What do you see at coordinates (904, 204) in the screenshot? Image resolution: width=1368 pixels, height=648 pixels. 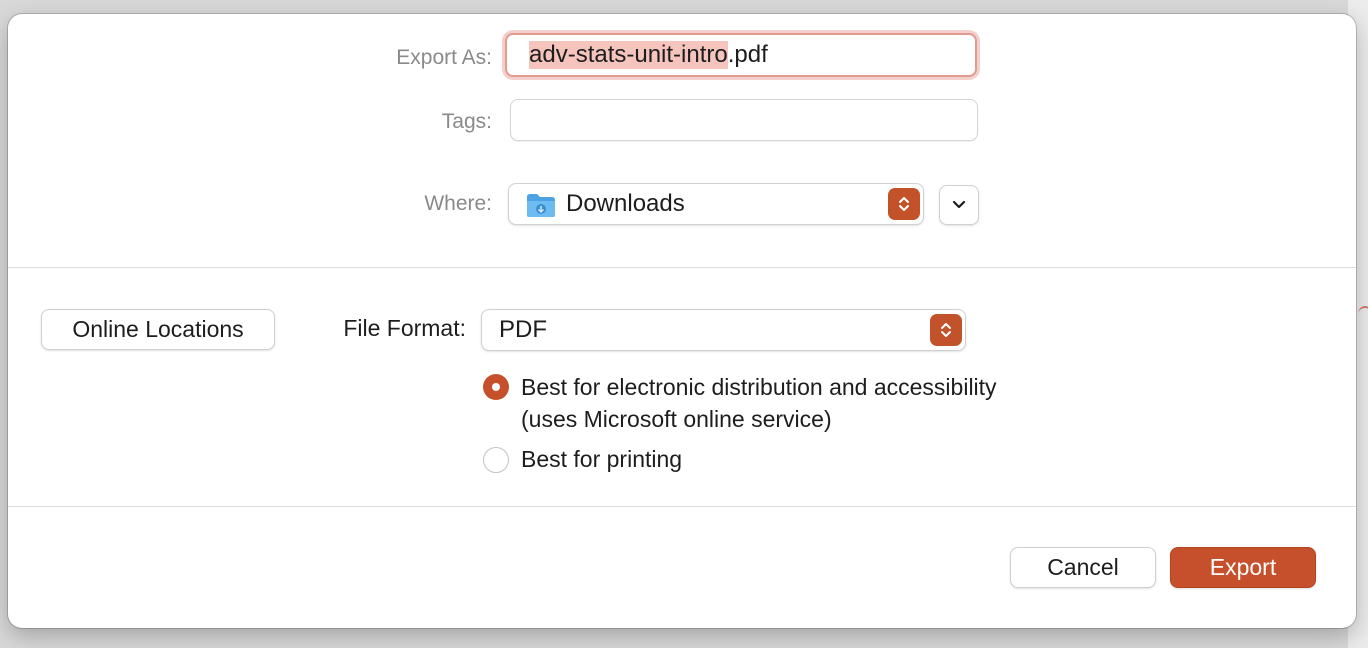 I see `where-stepper-icon` at bounding box center [904, 204].